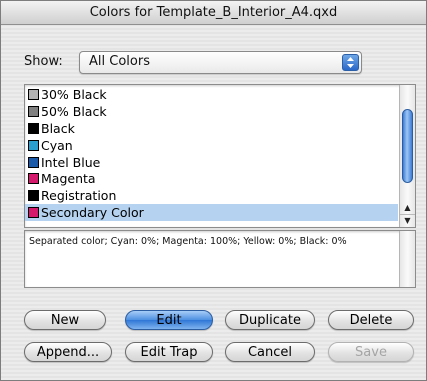 This screenshot has width=427, height=381. I want to click on list-item: 50% Black, so click(211, 111).